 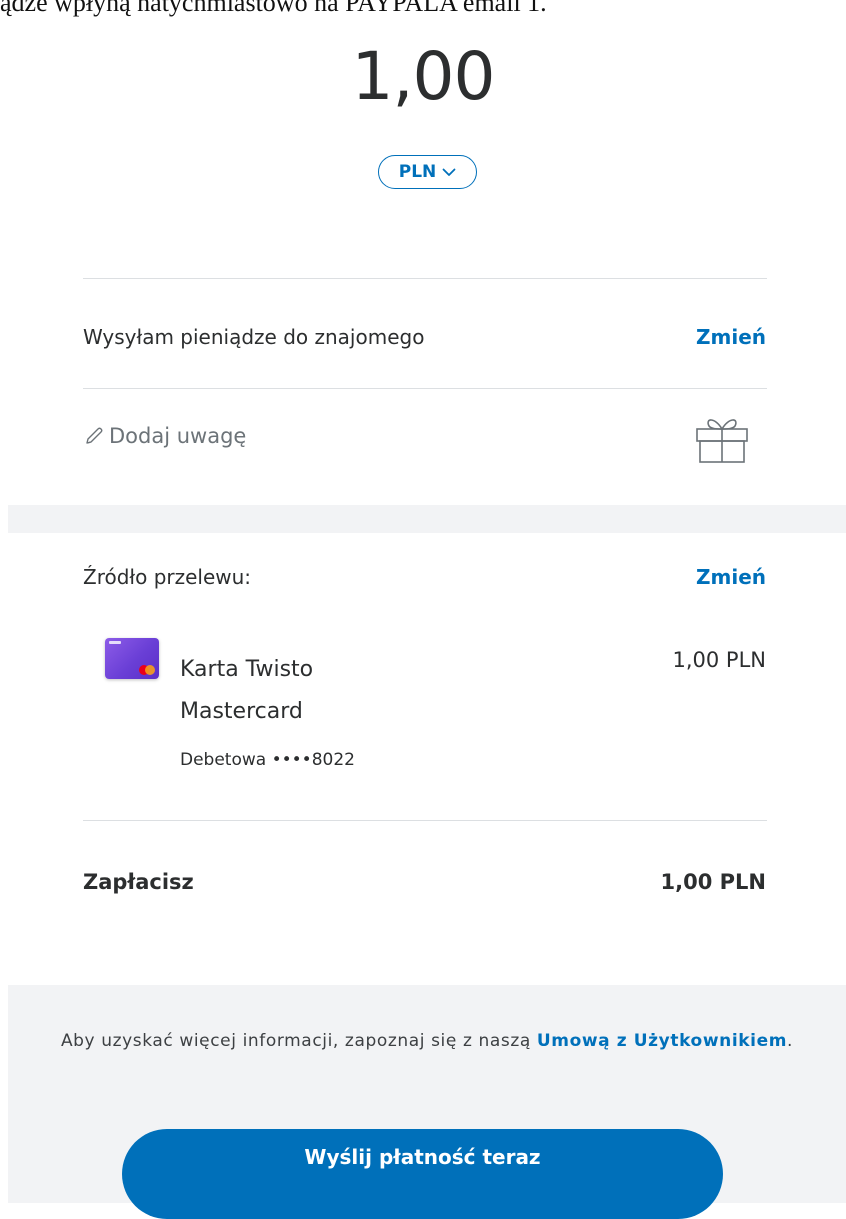 I want to click on card-name: Karta Twisto Mastercard, so click(x=310, y=691).